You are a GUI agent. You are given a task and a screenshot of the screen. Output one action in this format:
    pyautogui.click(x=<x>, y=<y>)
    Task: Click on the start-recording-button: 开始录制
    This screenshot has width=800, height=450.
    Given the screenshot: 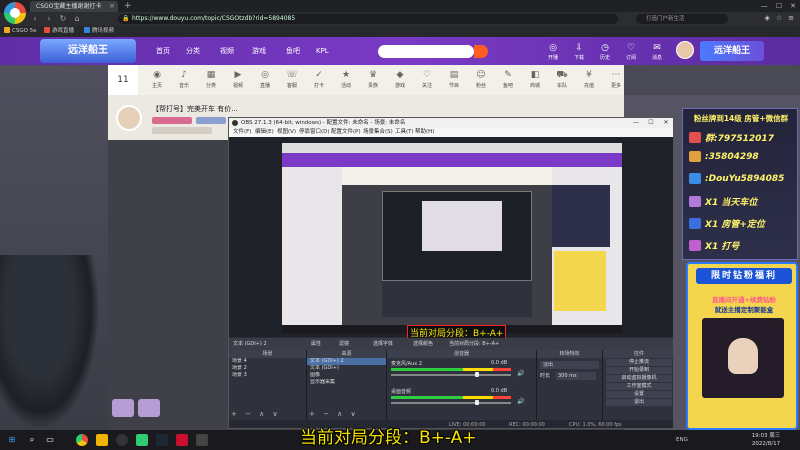 What is the action you would take?
    pyautogui.click(x=639, y=370)
    